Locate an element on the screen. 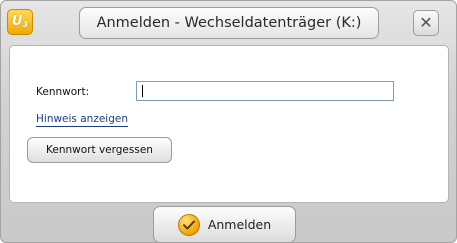 Image resolution: width=457 pixels, height=243 pixels. close-button: ✕ is located at coordinates (426, 23).